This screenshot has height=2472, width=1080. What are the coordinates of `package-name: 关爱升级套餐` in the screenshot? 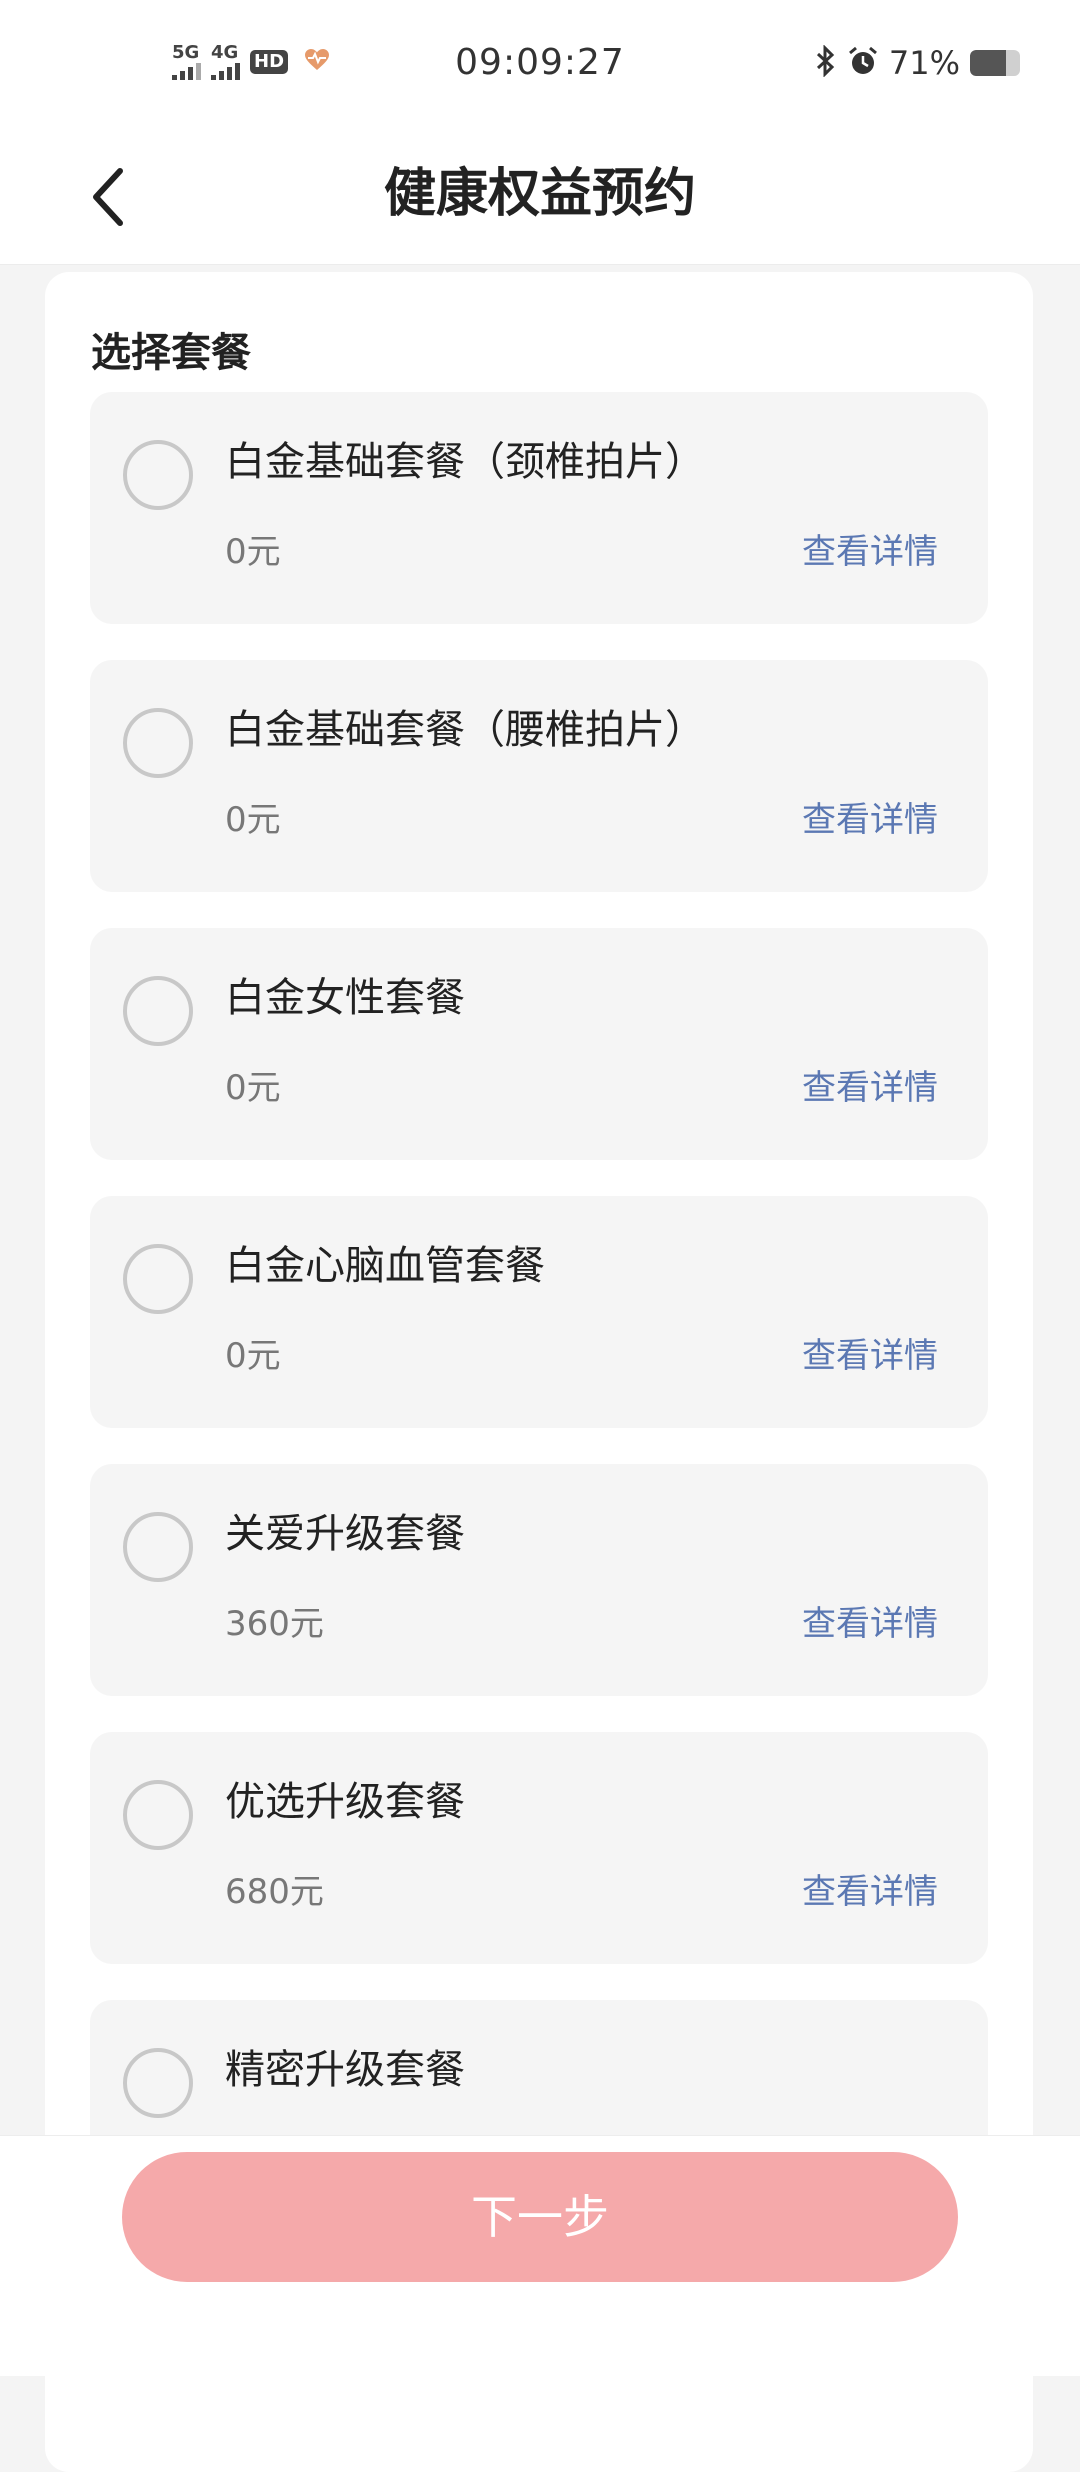 It's located at (345, 1534).